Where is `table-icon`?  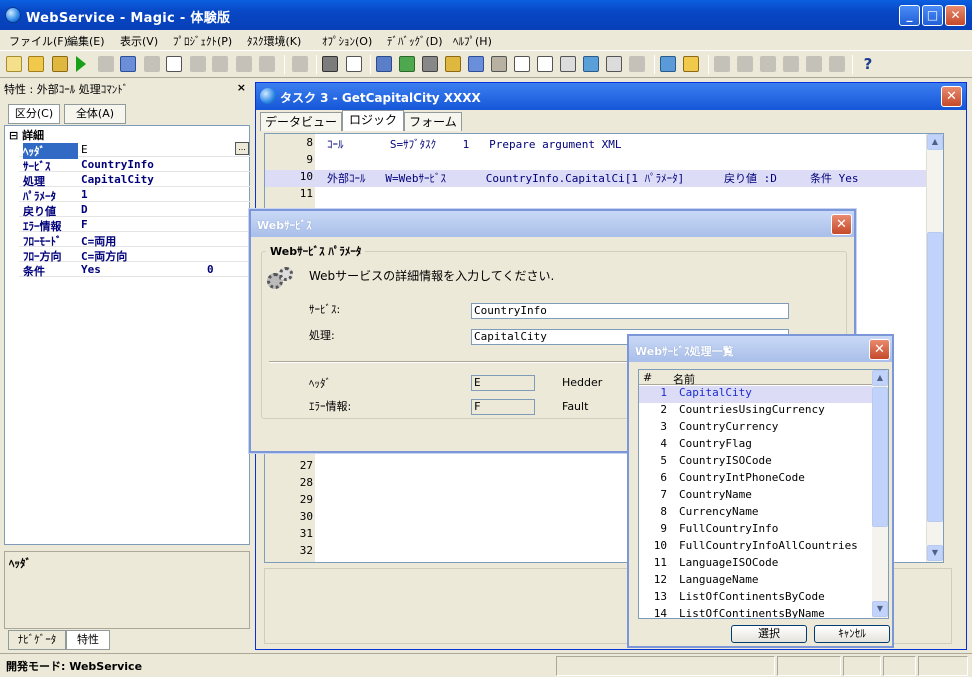 table-icon is located at coordinates (476, 64).